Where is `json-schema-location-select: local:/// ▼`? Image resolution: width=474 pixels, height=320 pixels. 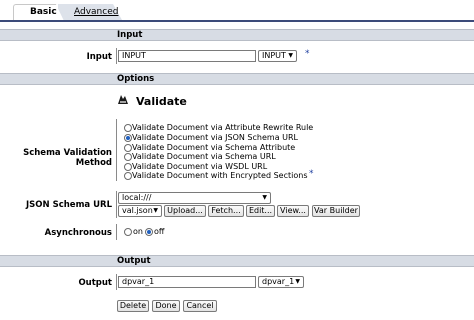
json-schema-location-select: local:/// ▼ is located at coordinates (194, 198).